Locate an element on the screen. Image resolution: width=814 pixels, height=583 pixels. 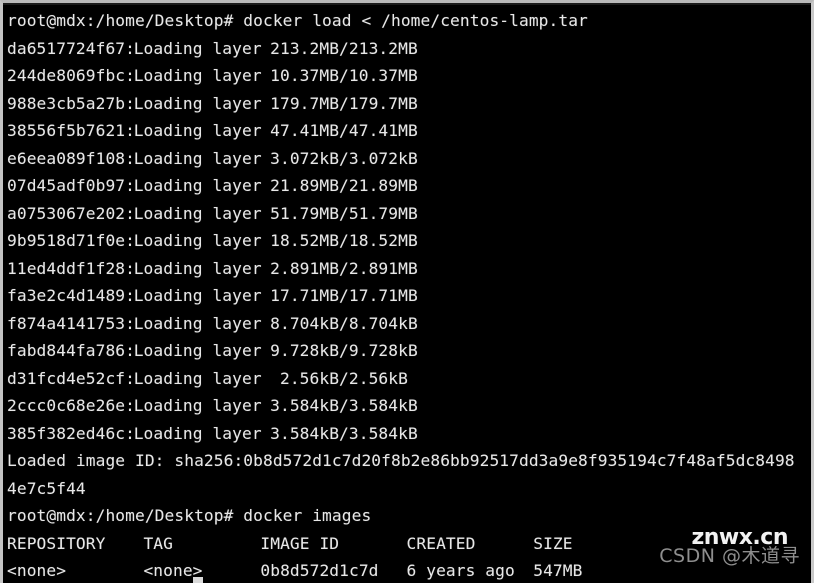
layer-row: d31fcd4e52cf:Loading layer 2.56kB/2.56kB is located at coordinates (409, 379).